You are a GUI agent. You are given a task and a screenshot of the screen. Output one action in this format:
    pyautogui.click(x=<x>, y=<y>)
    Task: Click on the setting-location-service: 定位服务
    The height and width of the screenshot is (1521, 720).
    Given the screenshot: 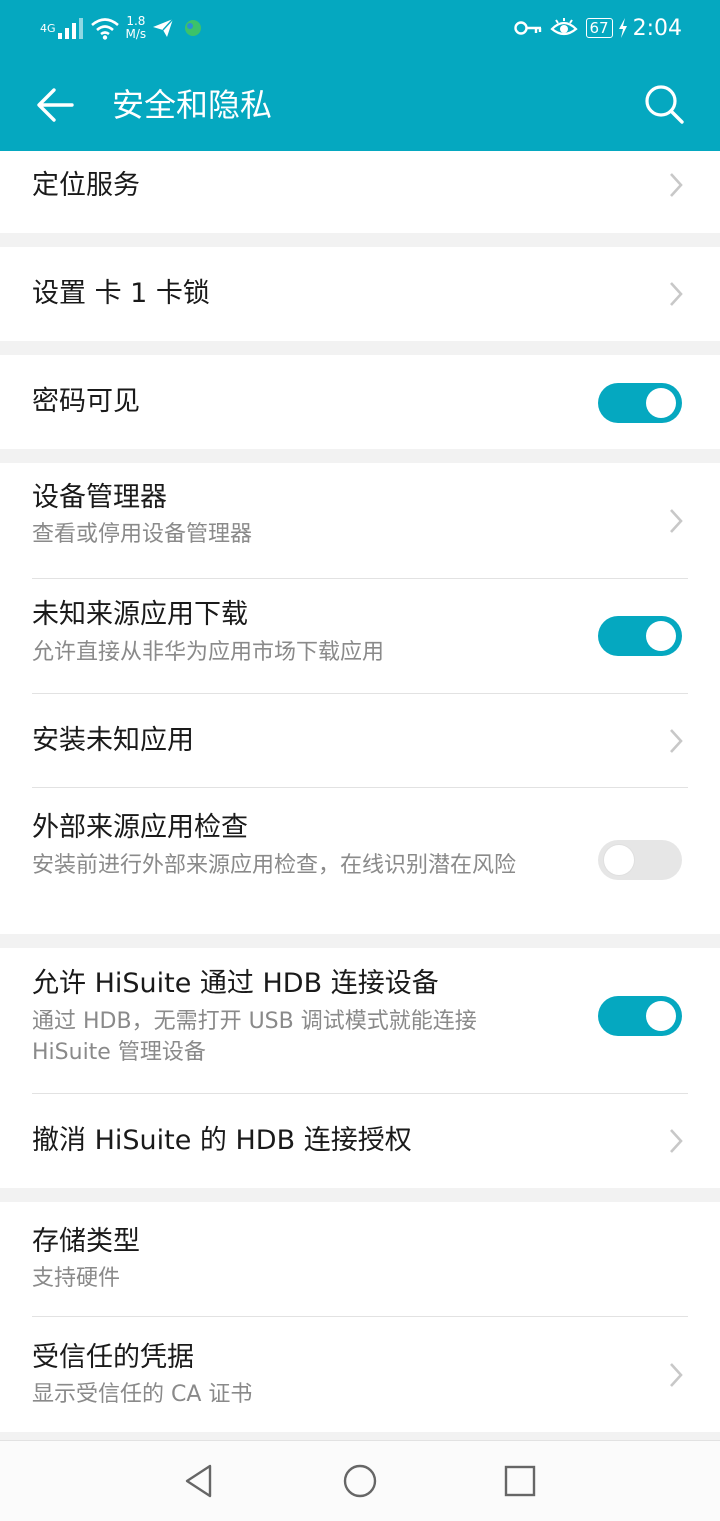 What is the action you would take?
    pyautogui.click(x=360, y=192)
    